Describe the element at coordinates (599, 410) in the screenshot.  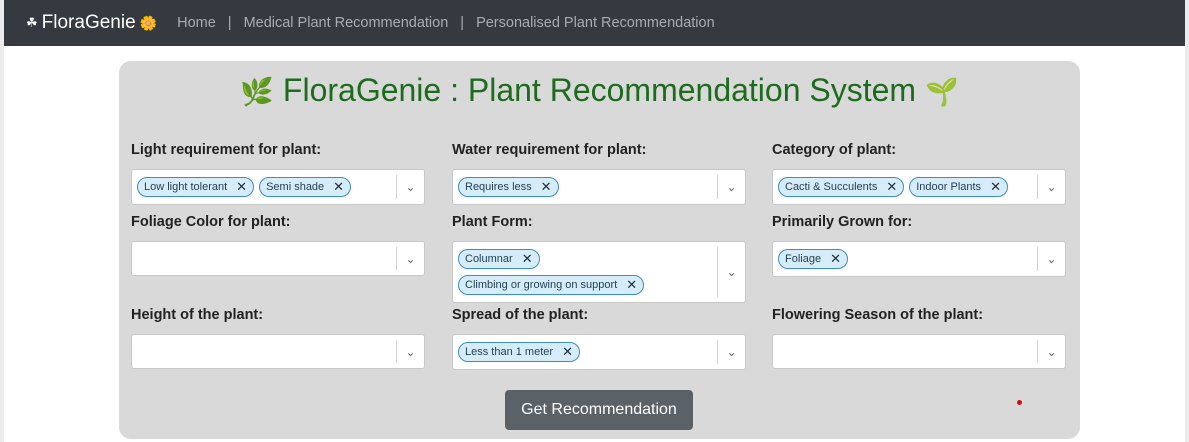
I see `get-recommendation-button: Get Recommendation` at that location.